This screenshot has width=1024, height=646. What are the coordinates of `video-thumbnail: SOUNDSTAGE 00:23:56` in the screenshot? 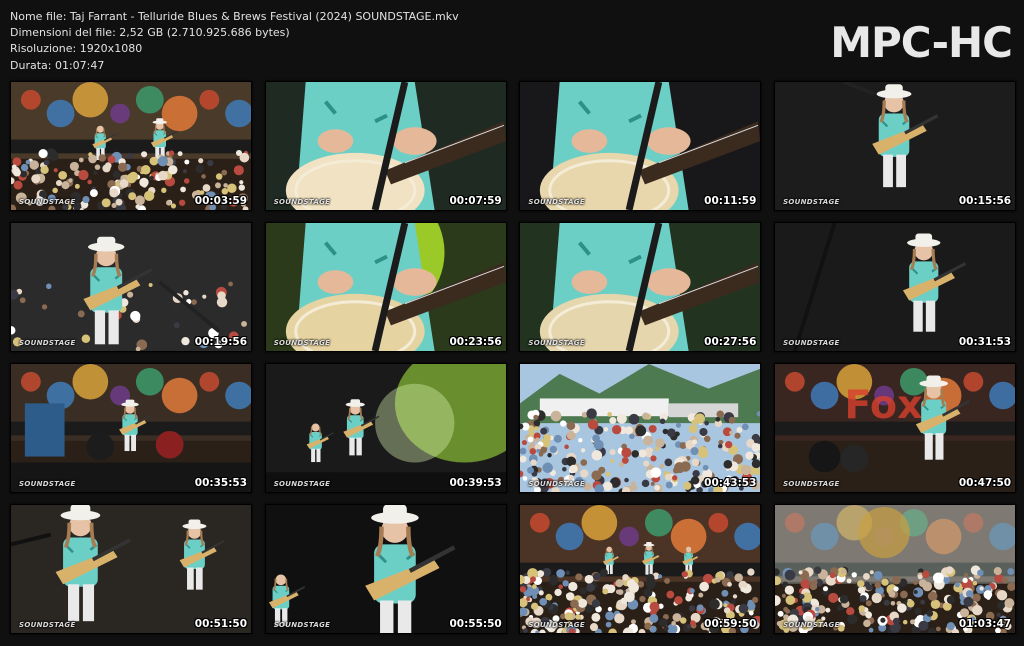 It's located at (385, 287).